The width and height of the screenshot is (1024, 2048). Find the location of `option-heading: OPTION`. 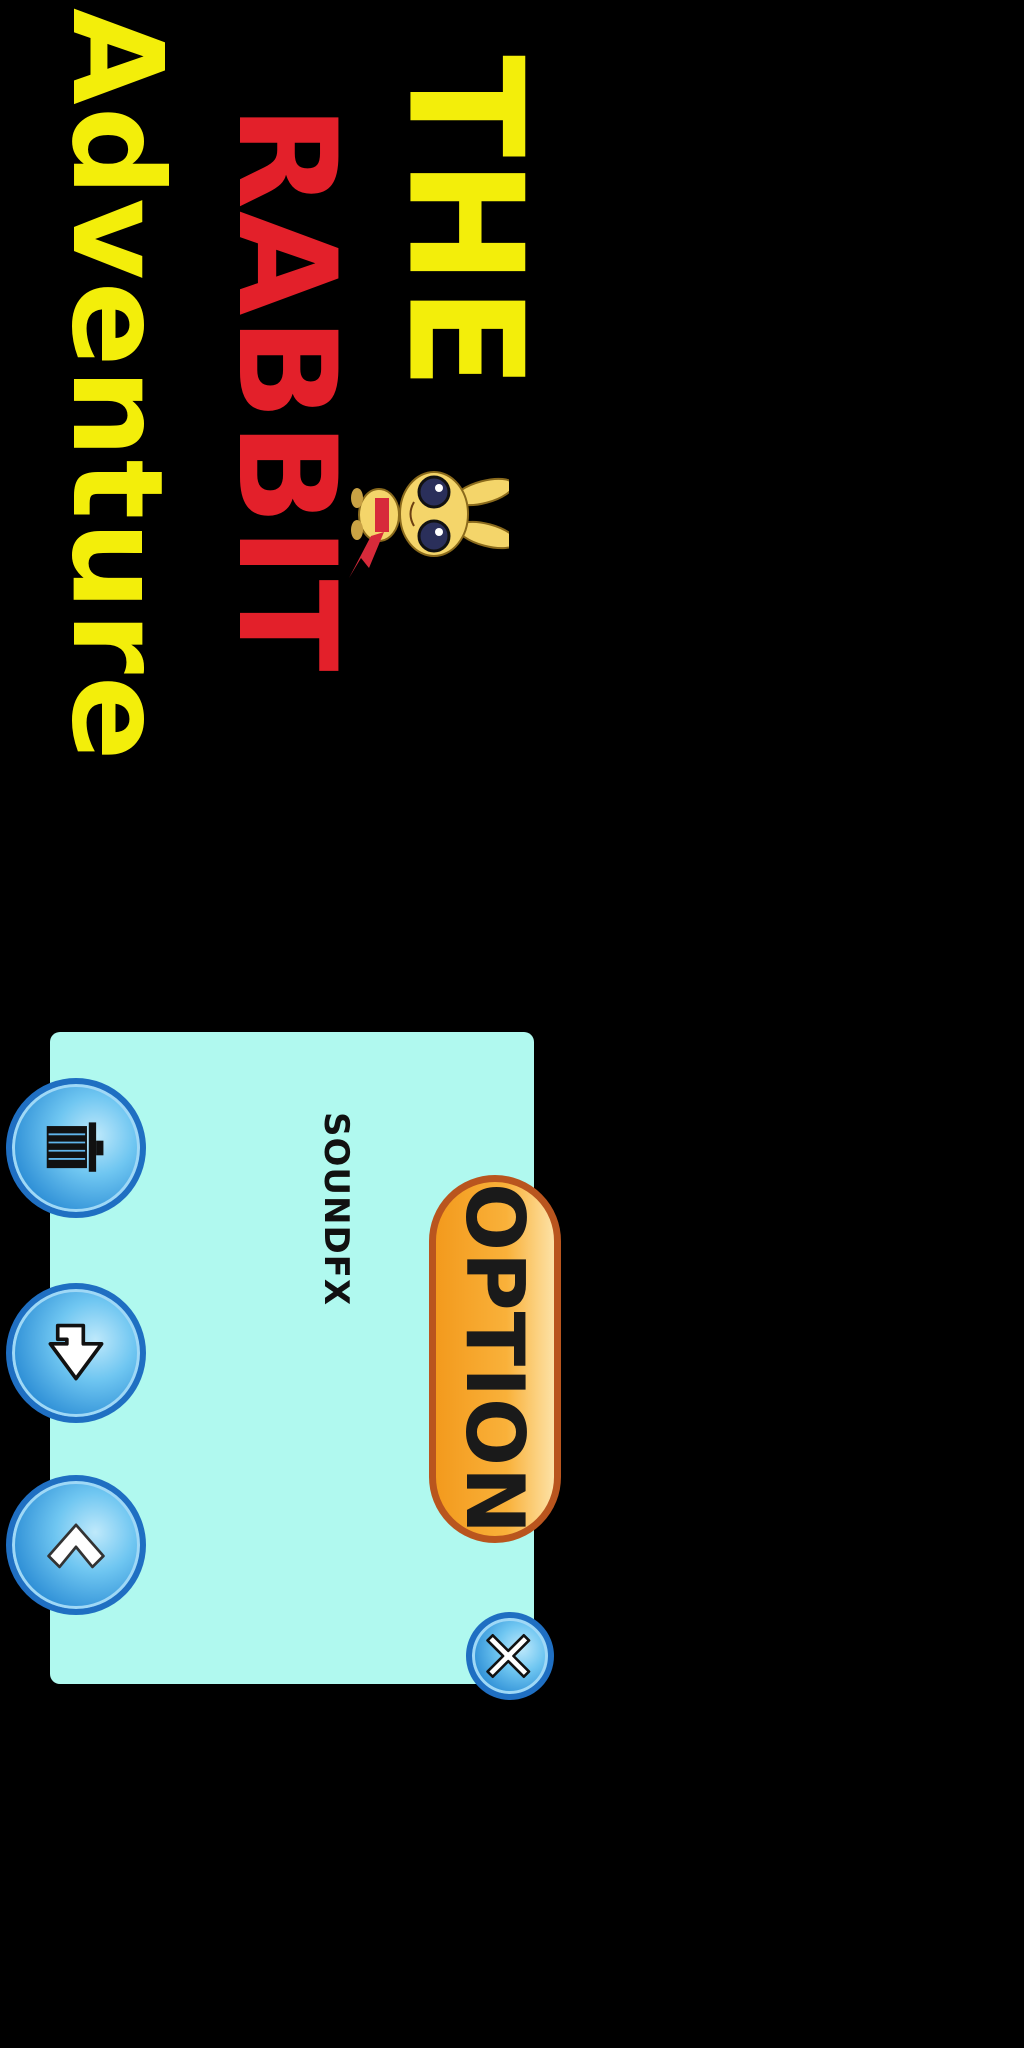

option-heading: OPTION is located at coordinates (495, 1359).